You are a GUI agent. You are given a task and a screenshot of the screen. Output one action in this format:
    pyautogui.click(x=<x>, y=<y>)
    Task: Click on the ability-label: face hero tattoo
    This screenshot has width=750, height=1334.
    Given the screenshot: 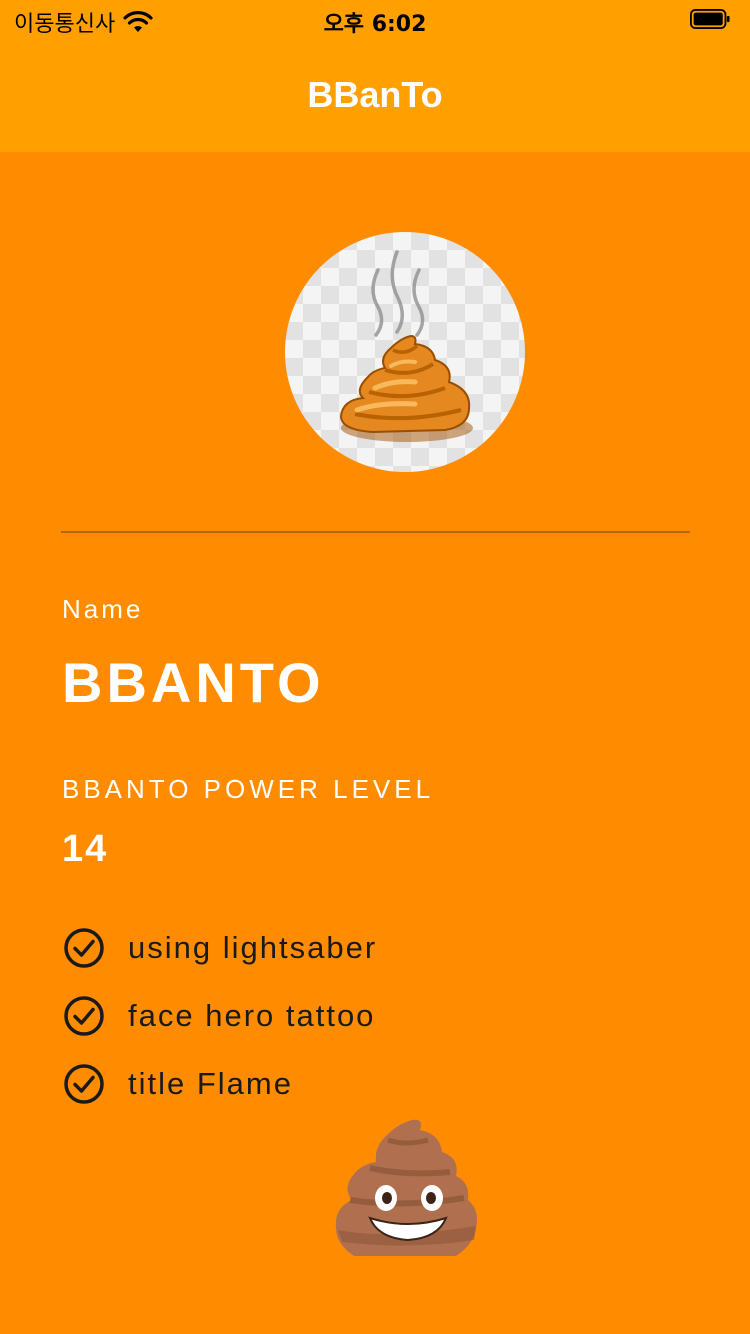 What is the action you would take?
    pyautogui.click(x=252, y=1015)
    